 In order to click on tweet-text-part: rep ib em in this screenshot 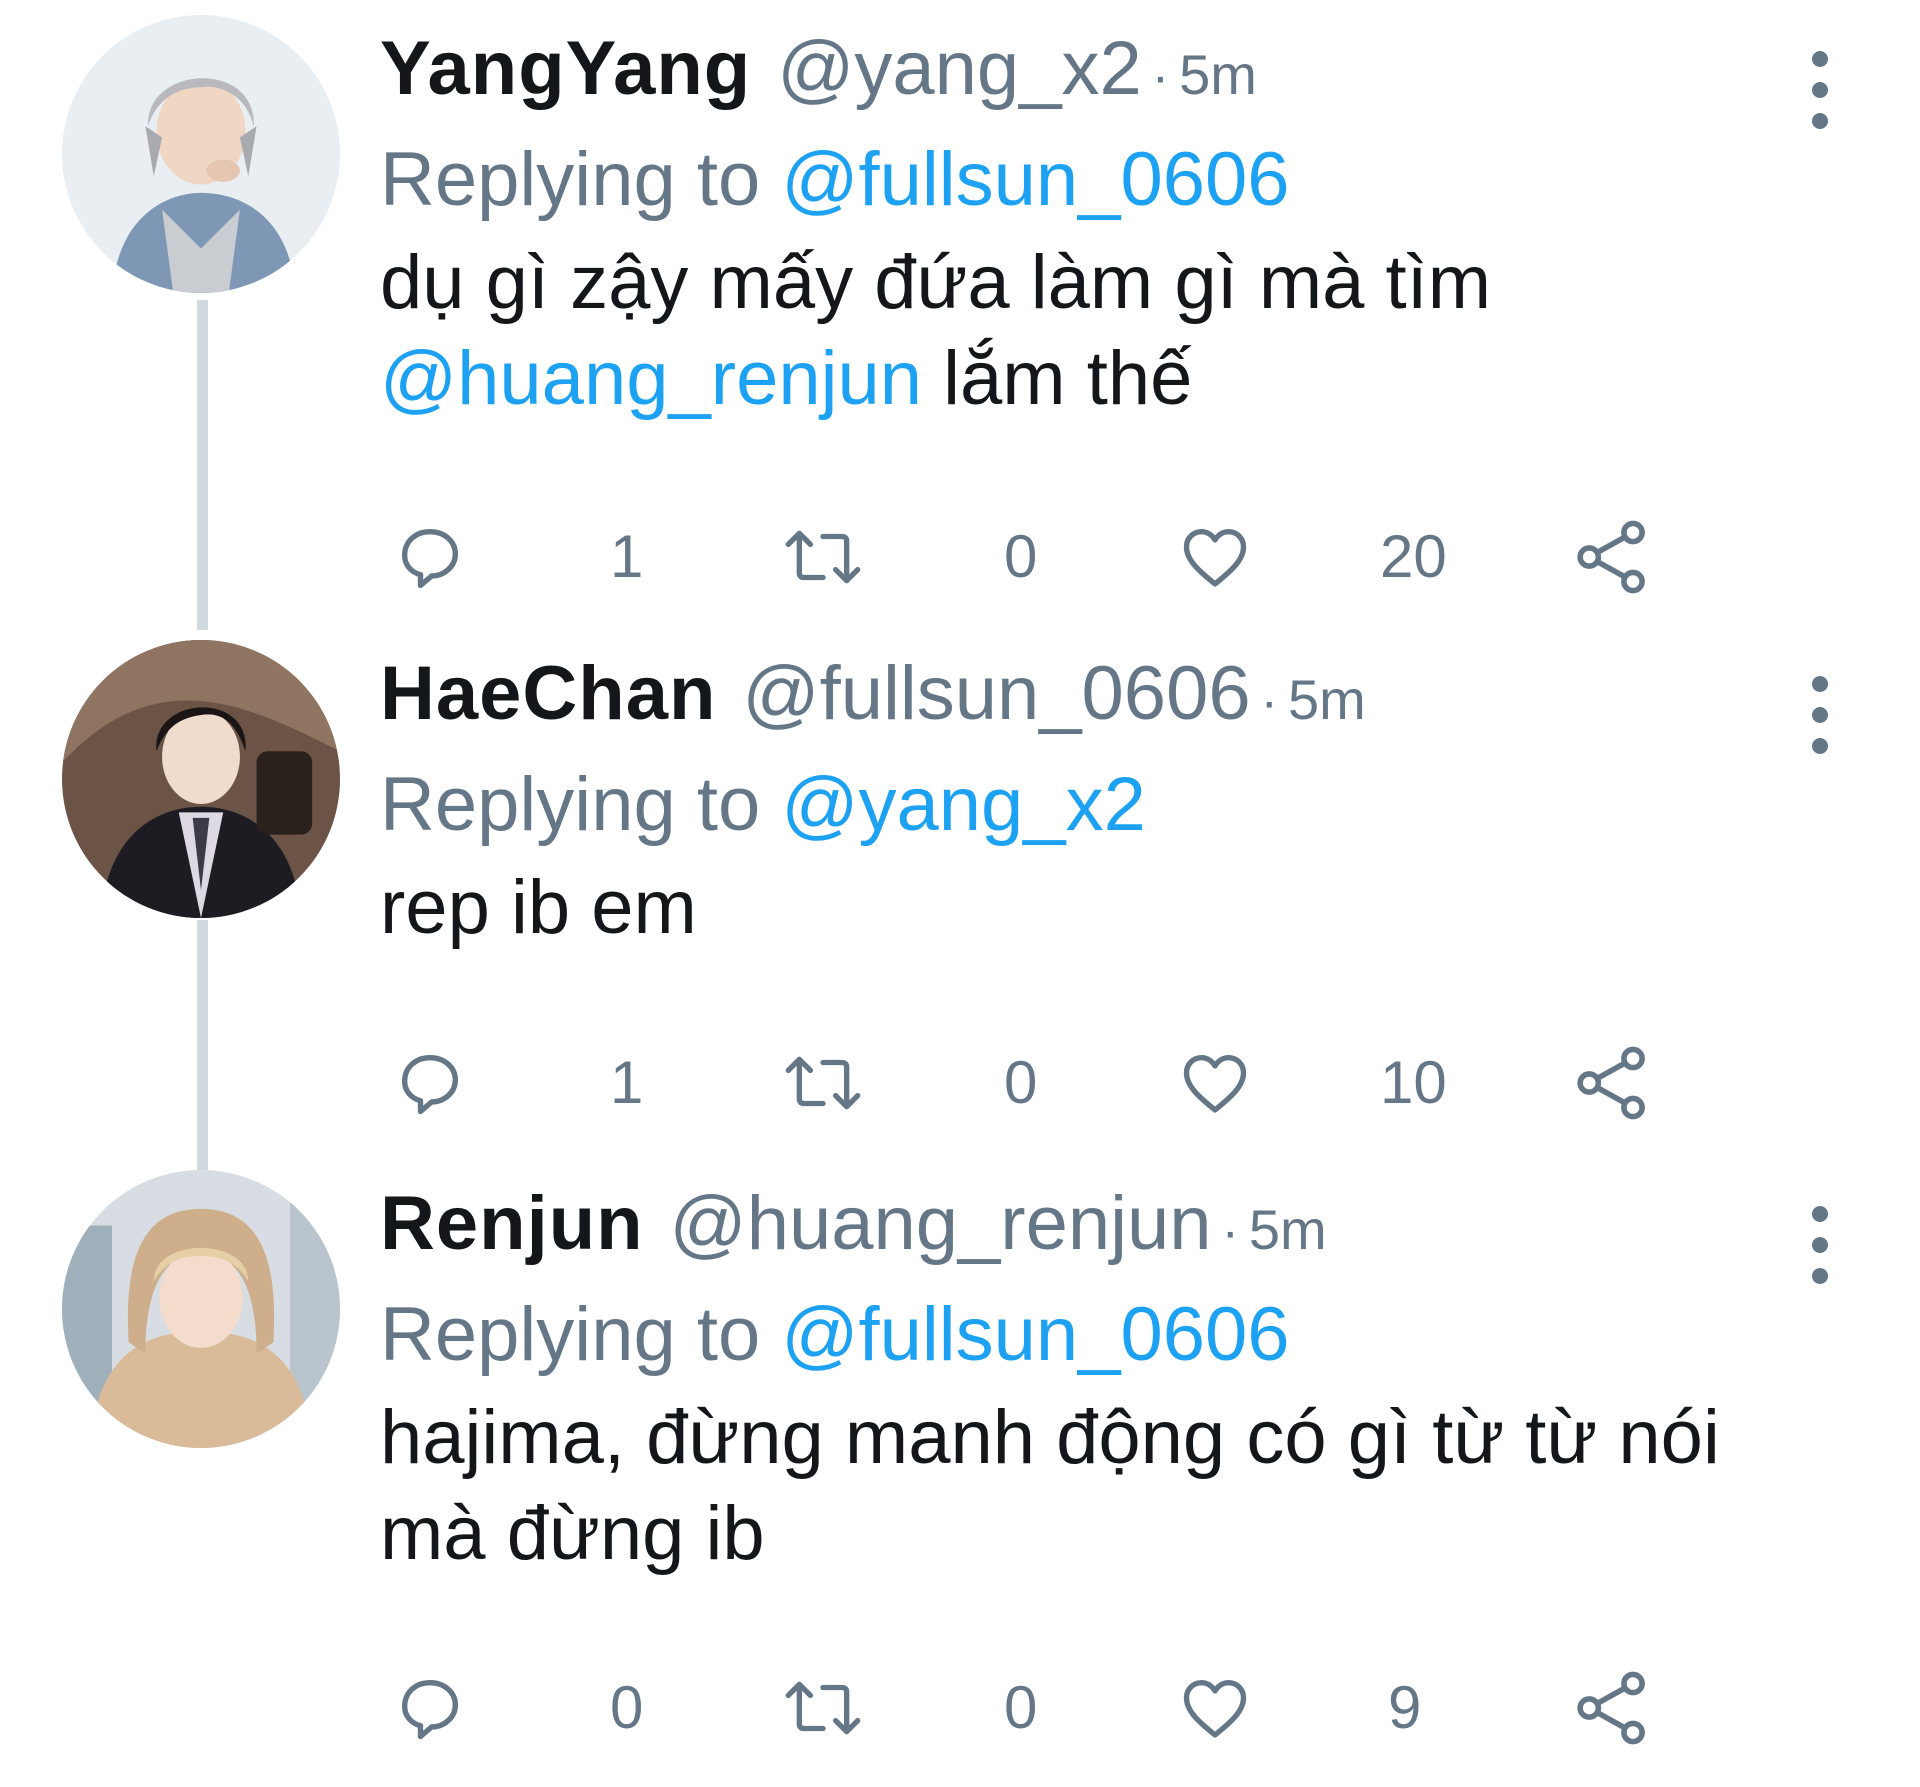, I will do `click(538, 907)`.